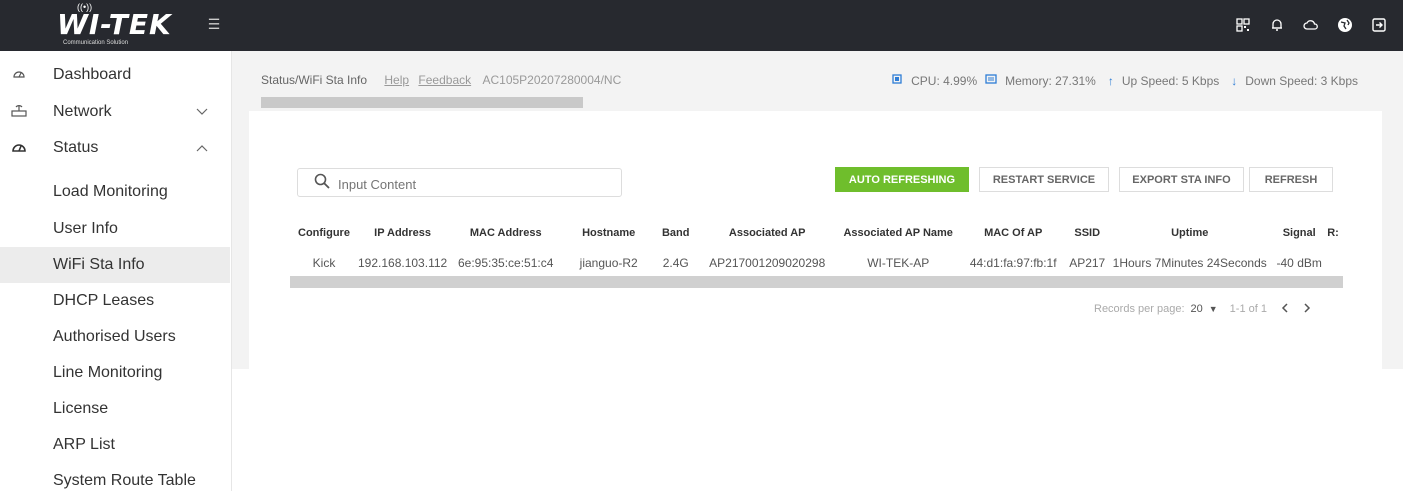  Describe the element at coordinates (1299, 233) in the screenshot. I see `col-signal: Signal` at that location.